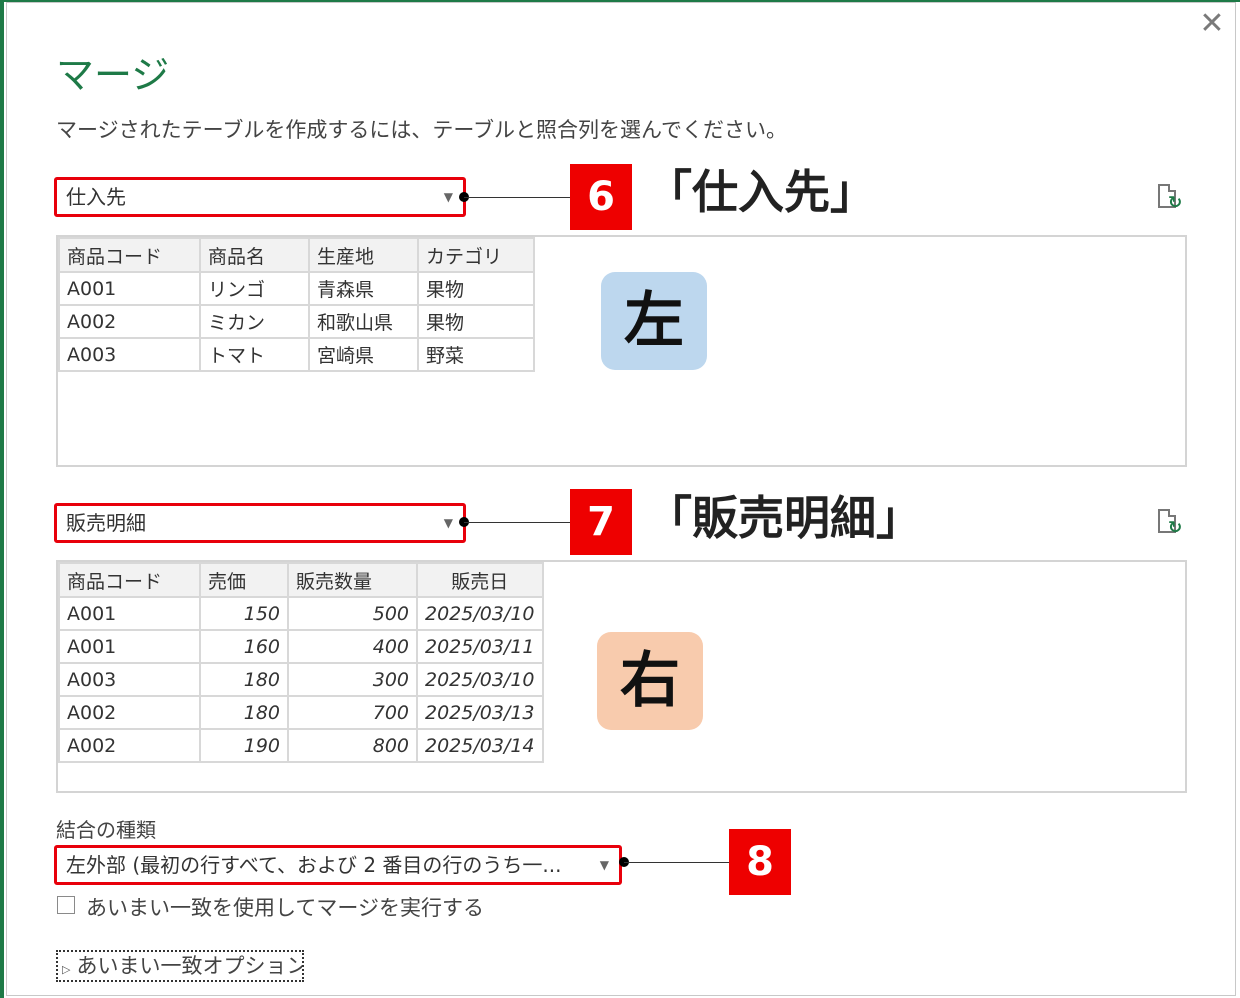 This screenshot has height=998, width=1240. What do you see at coordinates (784, 518) in the screenshot?
I see `annotation-second-table: 「販売明細」` at bounding box center [784, 518].